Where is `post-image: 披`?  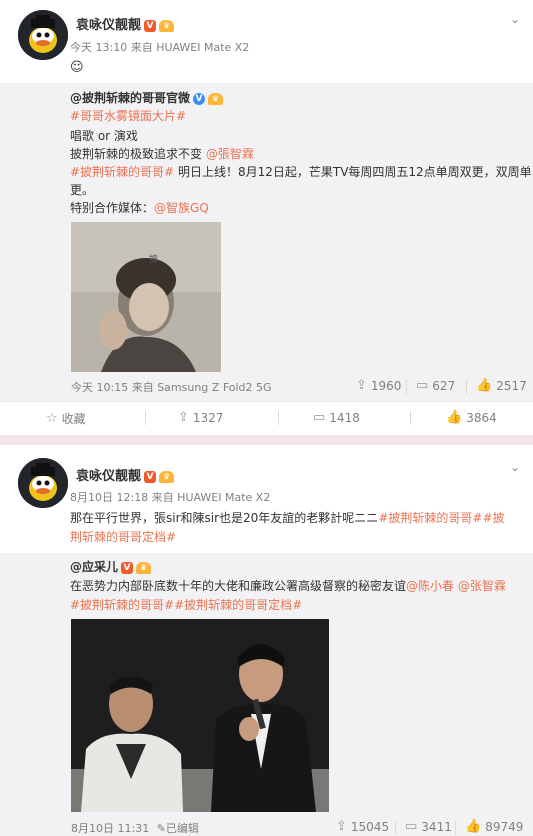
post-image: 披 is located at coordinates (146, 297).